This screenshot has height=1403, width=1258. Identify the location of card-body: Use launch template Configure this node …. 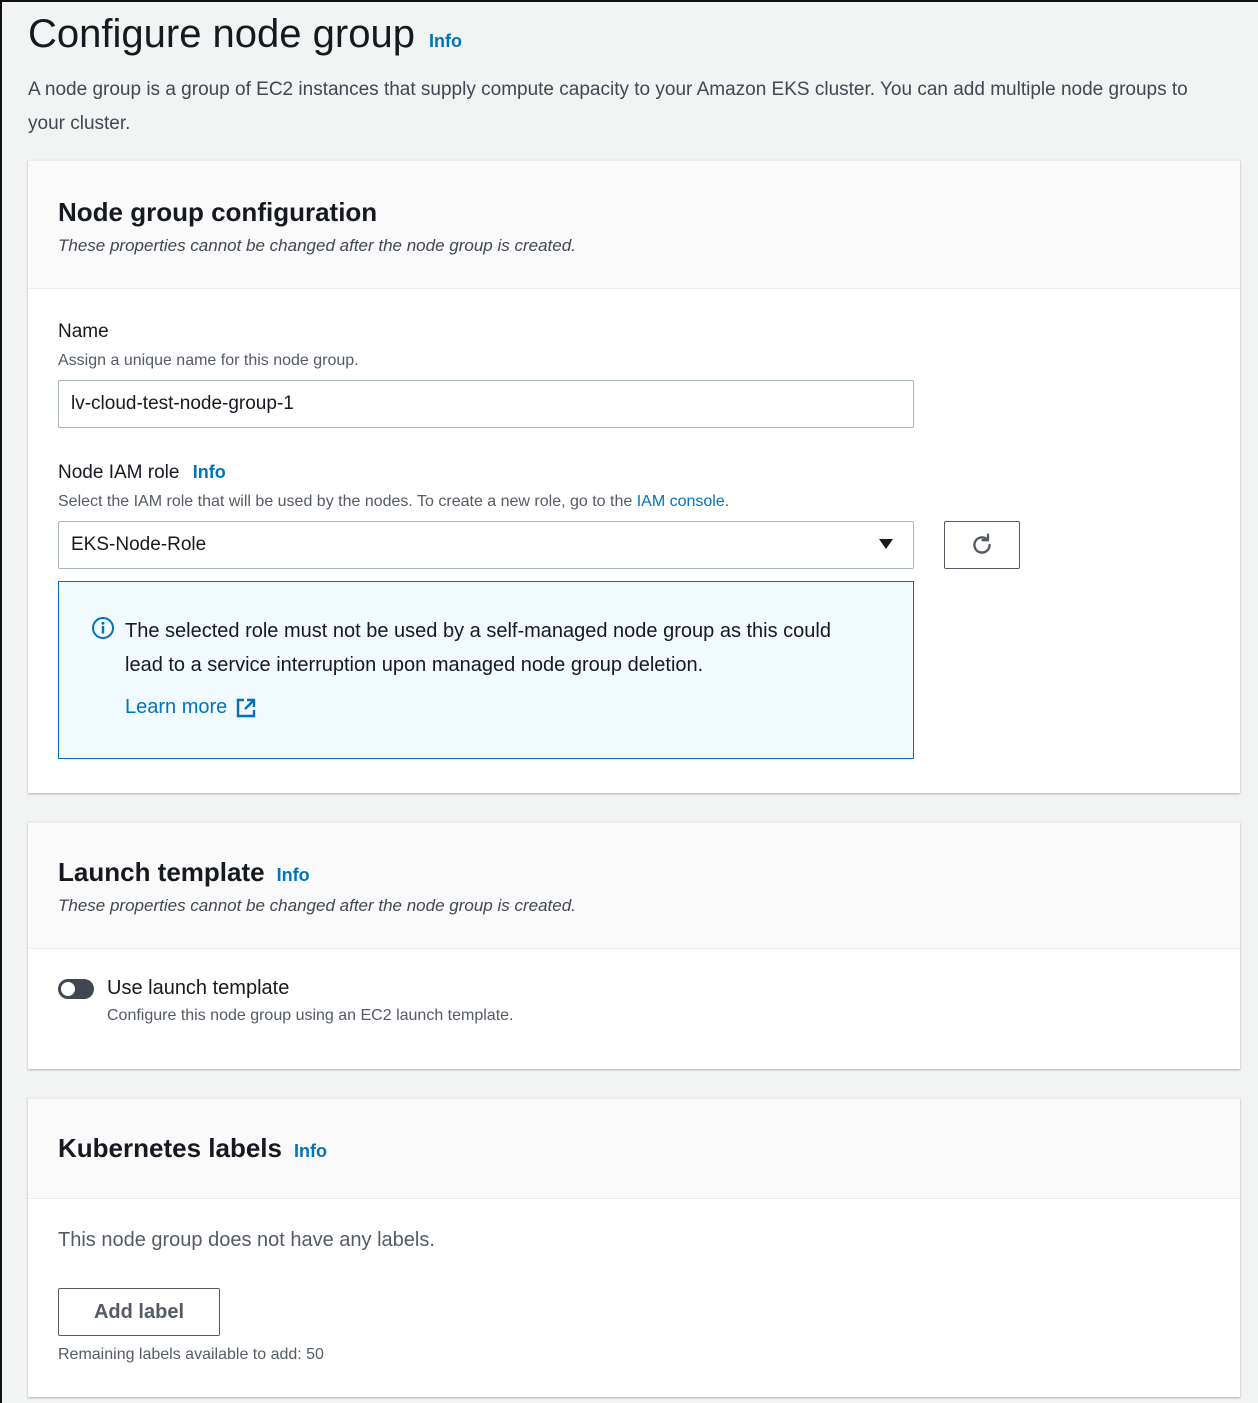
(634, 1001).